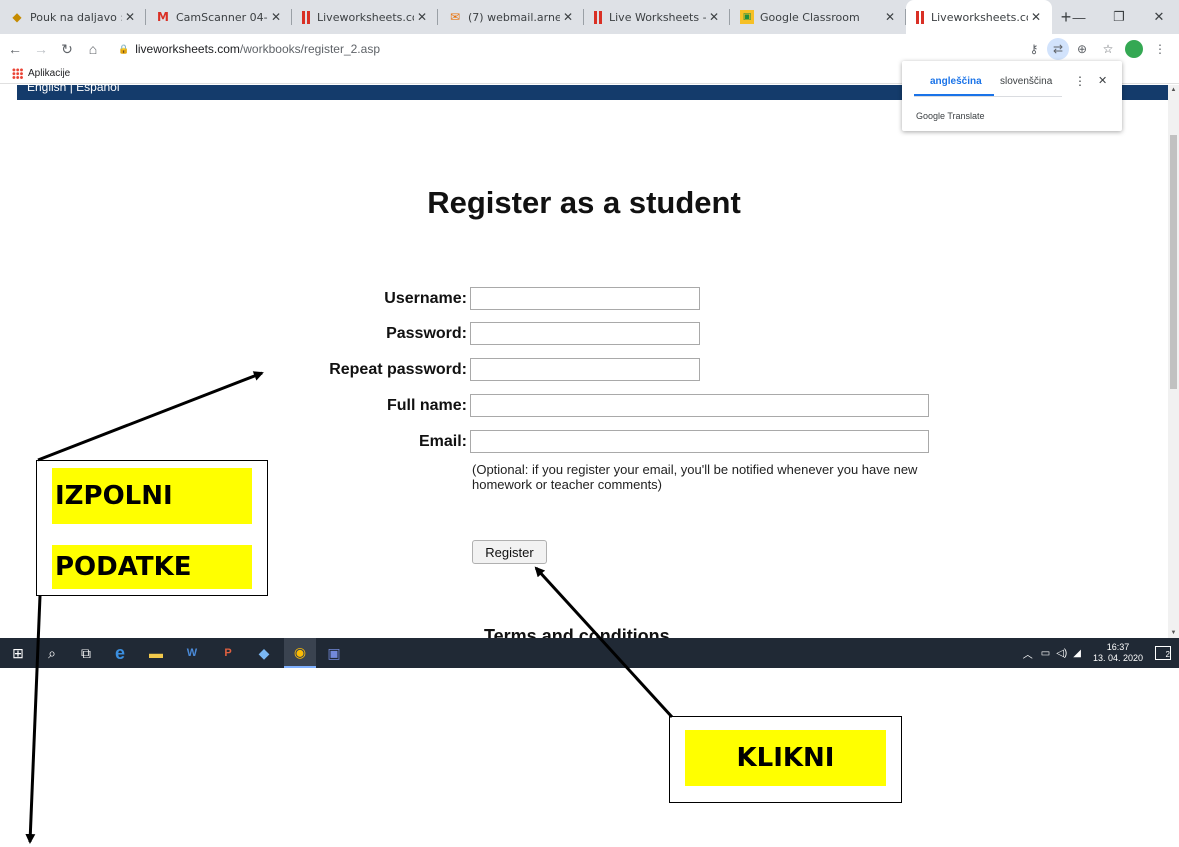  What do you see at coordinates (49, 73) in the screenshot?
I see `bookmark-apps: Aplikacije` at bounding box center [49, 73].